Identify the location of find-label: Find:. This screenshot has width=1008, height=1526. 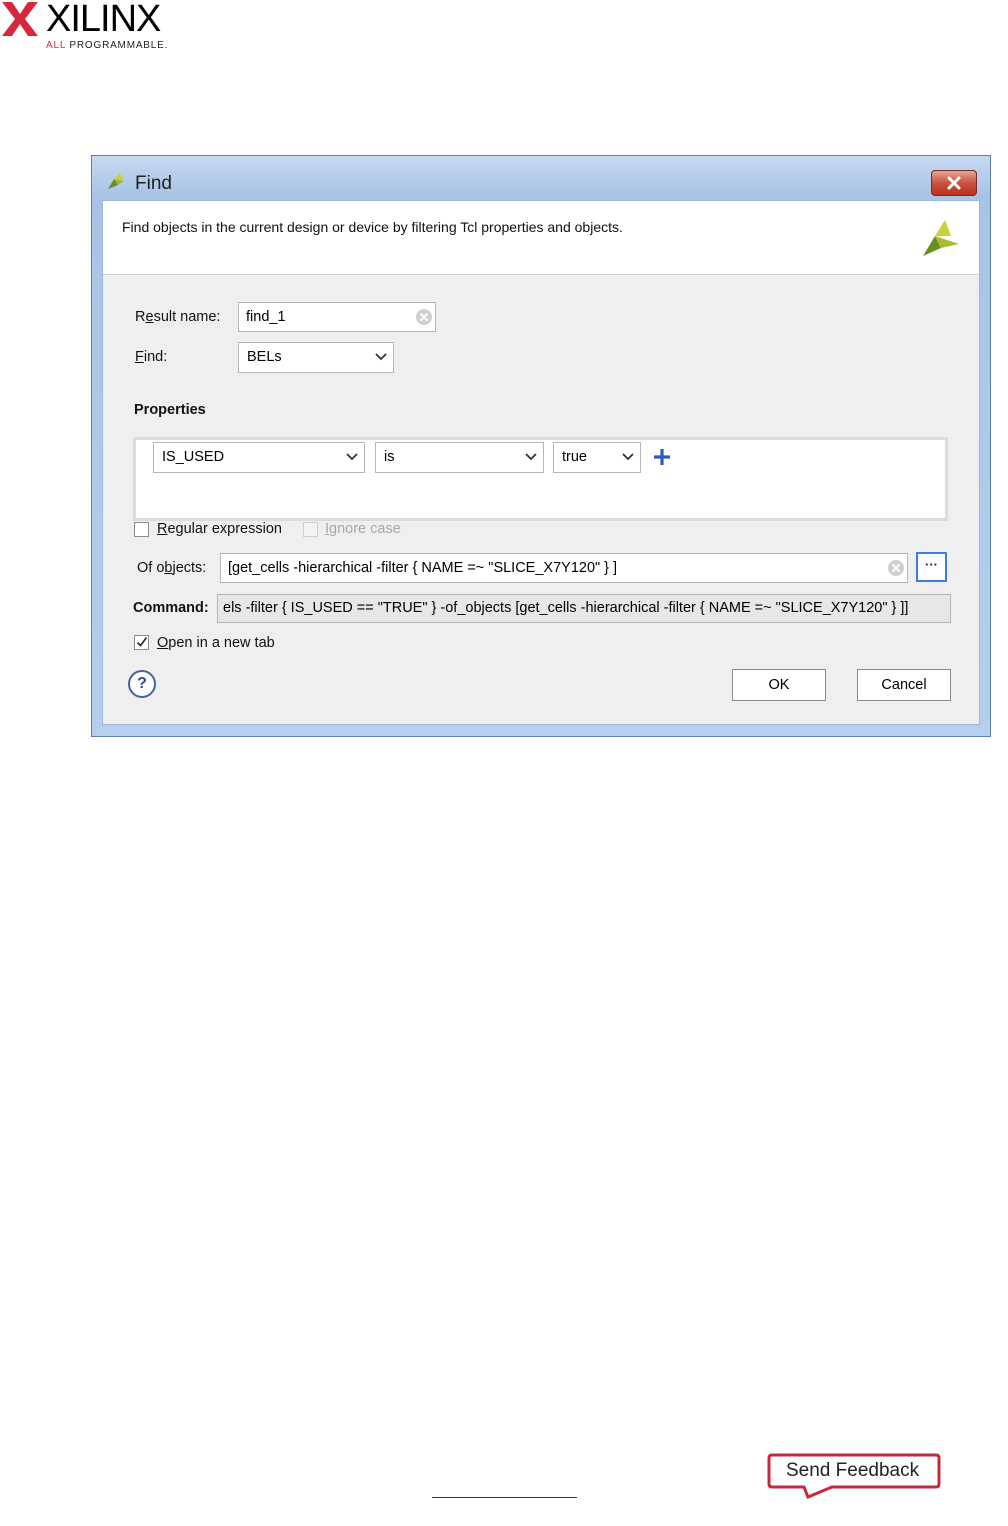
(151, 357).